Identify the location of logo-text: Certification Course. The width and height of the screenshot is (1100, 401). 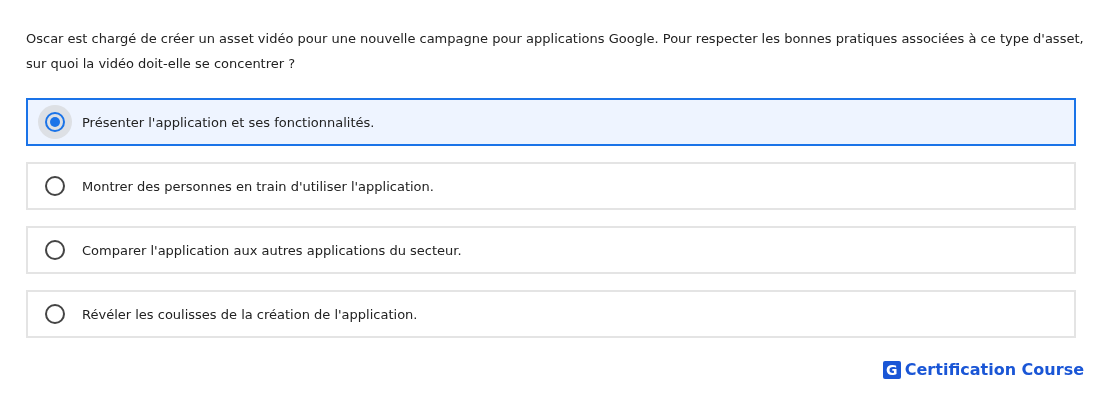
(994, 369).